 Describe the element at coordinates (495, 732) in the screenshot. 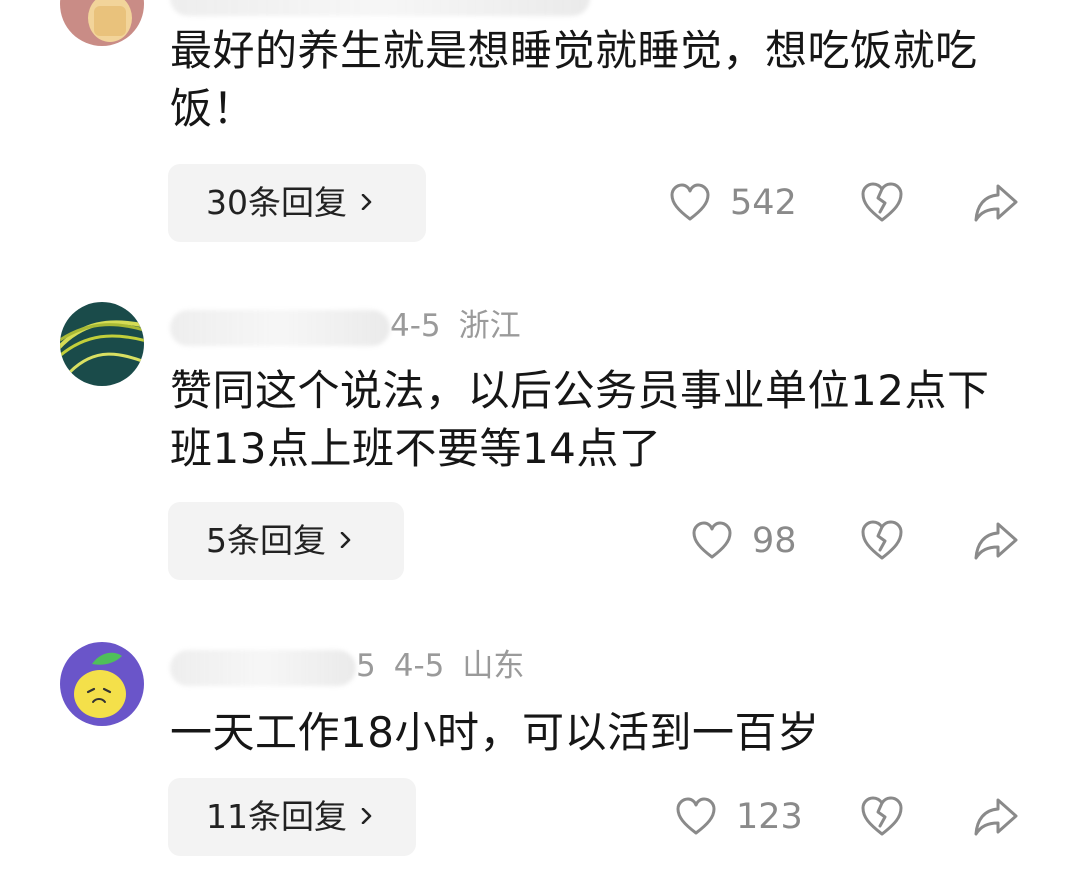

I see `comment-text: 一天工作18小时，可以活到一百岁` at that location.